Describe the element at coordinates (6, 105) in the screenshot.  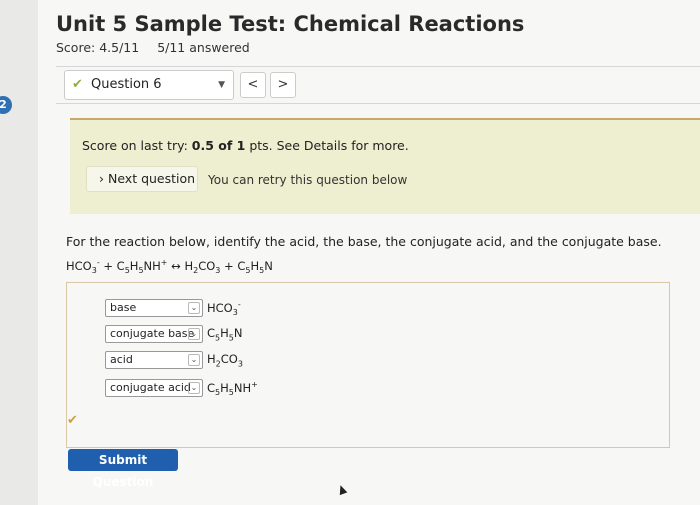
I see `question-number-badge: 2` at that location.